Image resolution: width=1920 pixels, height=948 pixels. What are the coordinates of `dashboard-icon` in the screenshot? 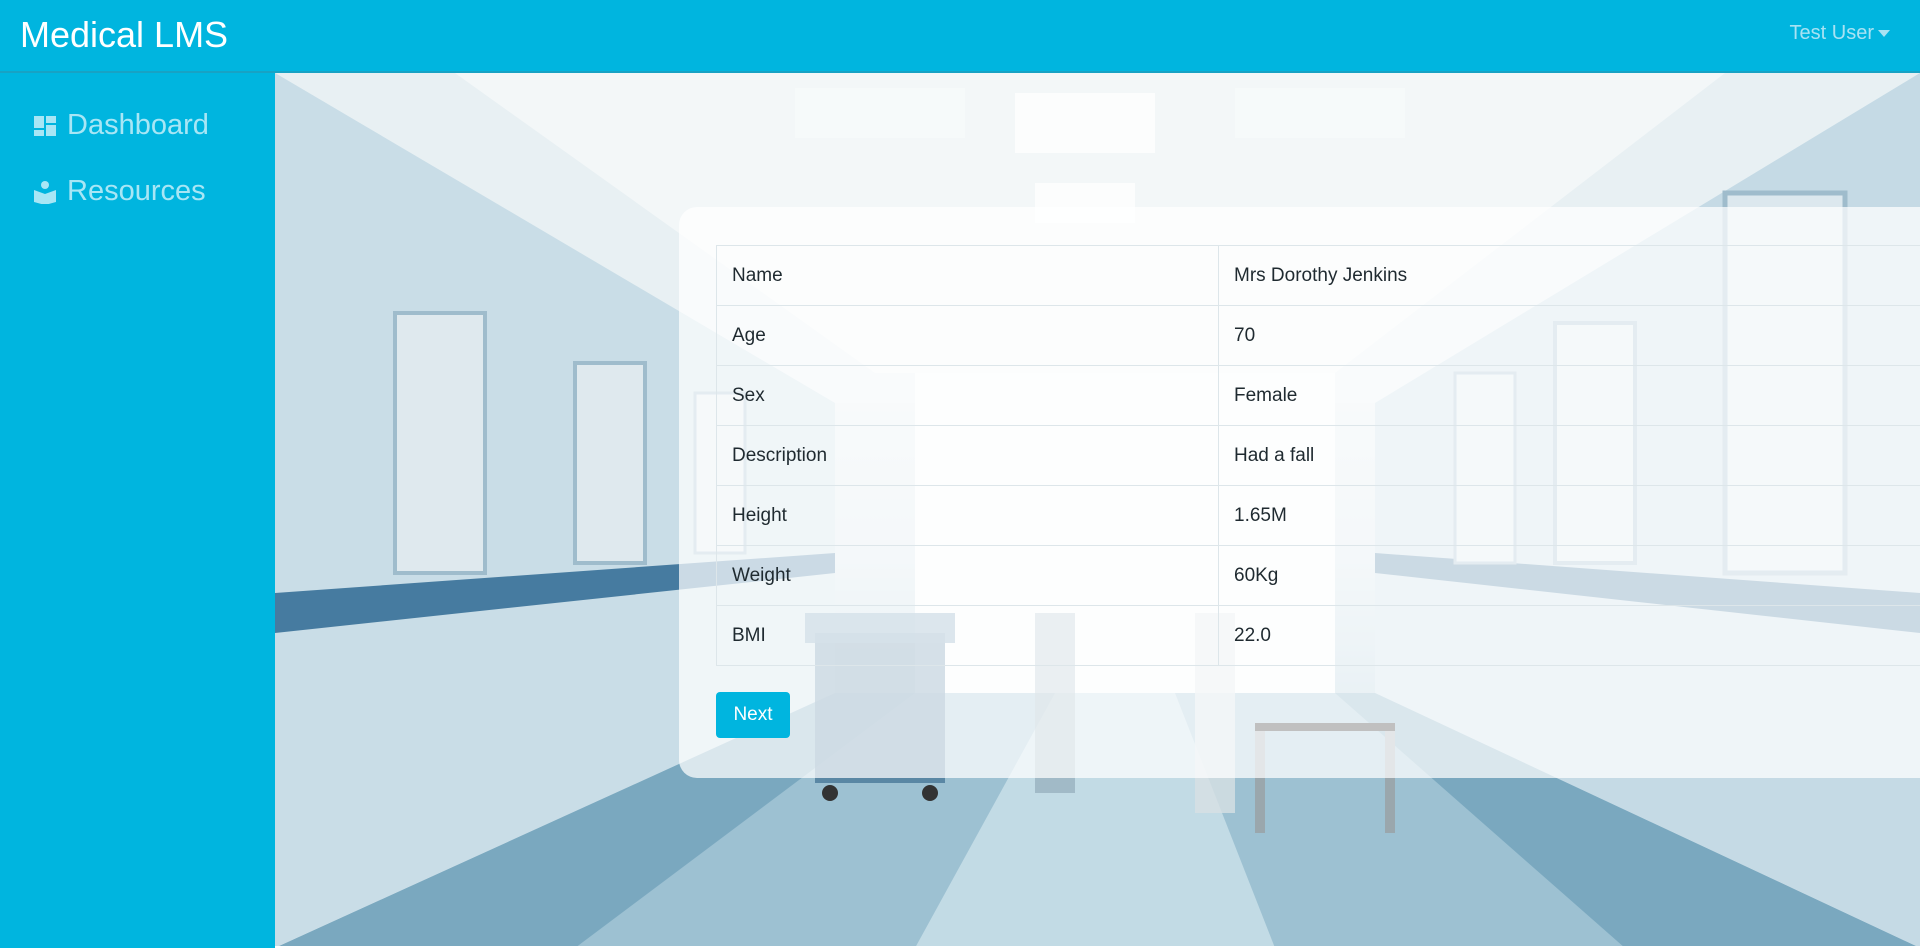 It's located at (45, 125).